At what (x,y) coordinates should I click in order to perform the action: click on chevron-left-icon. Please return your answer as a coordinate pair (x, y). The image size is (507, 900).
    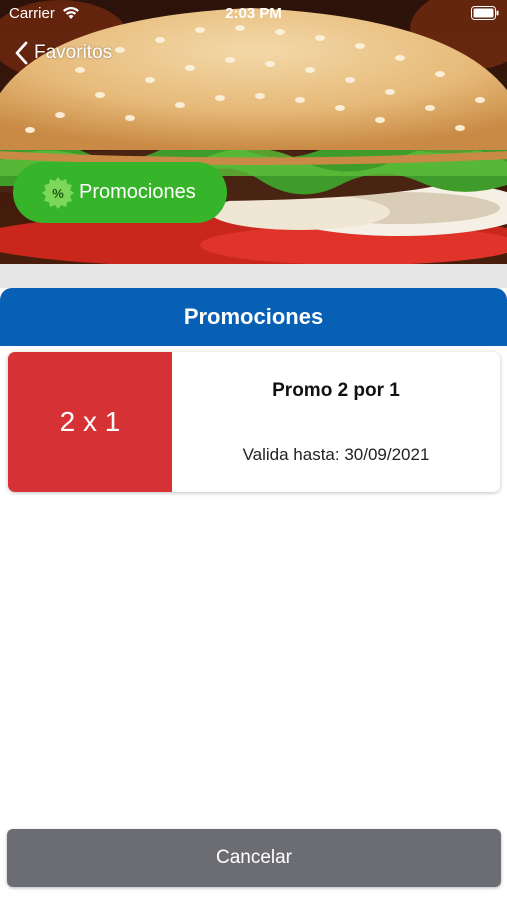
    Looking at the image, I should click on (21, 53).